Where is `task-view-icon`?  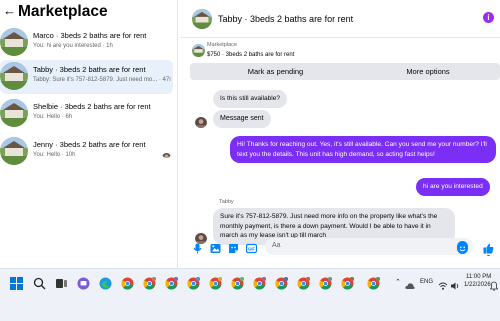
task-view-icon is located at coordinates (61, 283).